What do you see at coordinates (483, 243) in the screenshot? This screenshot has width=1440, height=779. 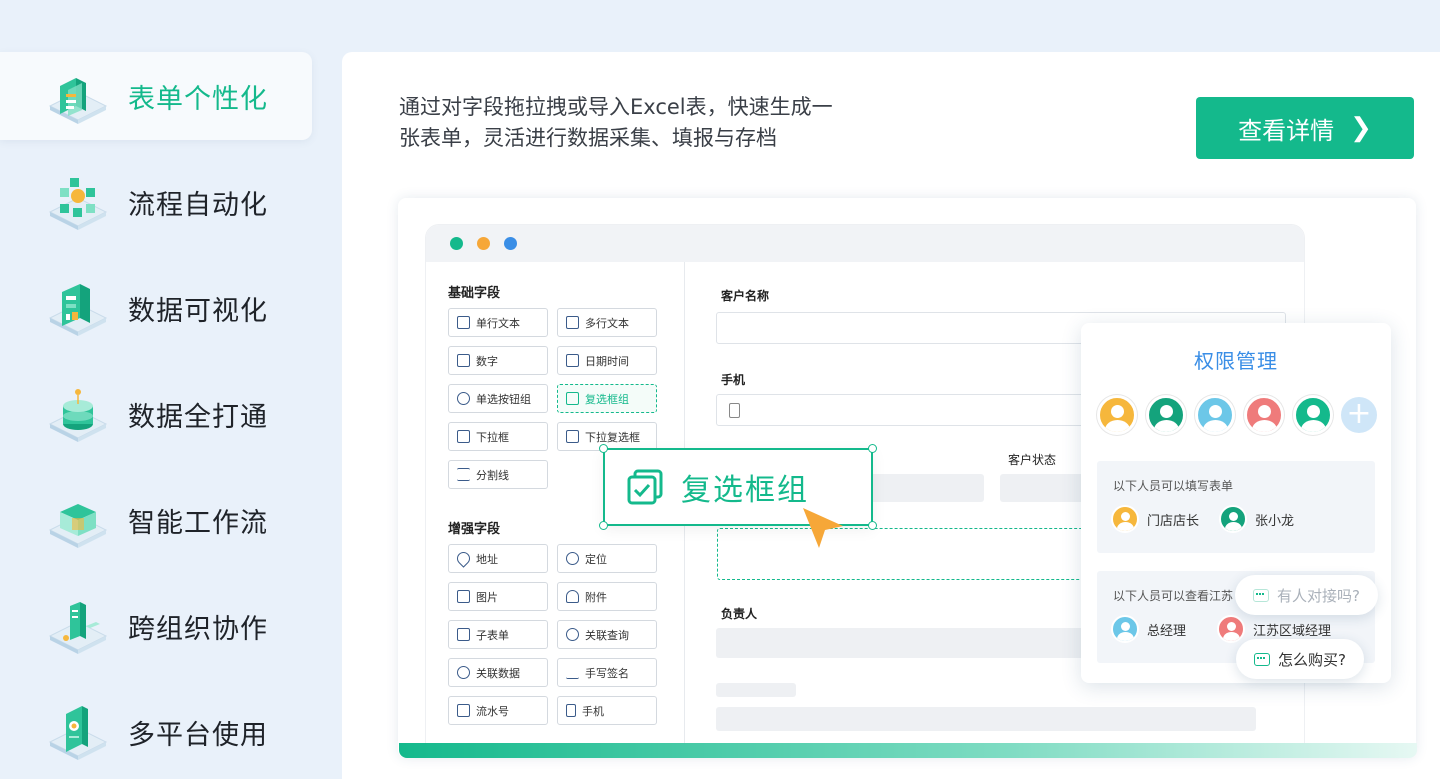 I see `window-dot-orange` at bounding box center [483, 243].